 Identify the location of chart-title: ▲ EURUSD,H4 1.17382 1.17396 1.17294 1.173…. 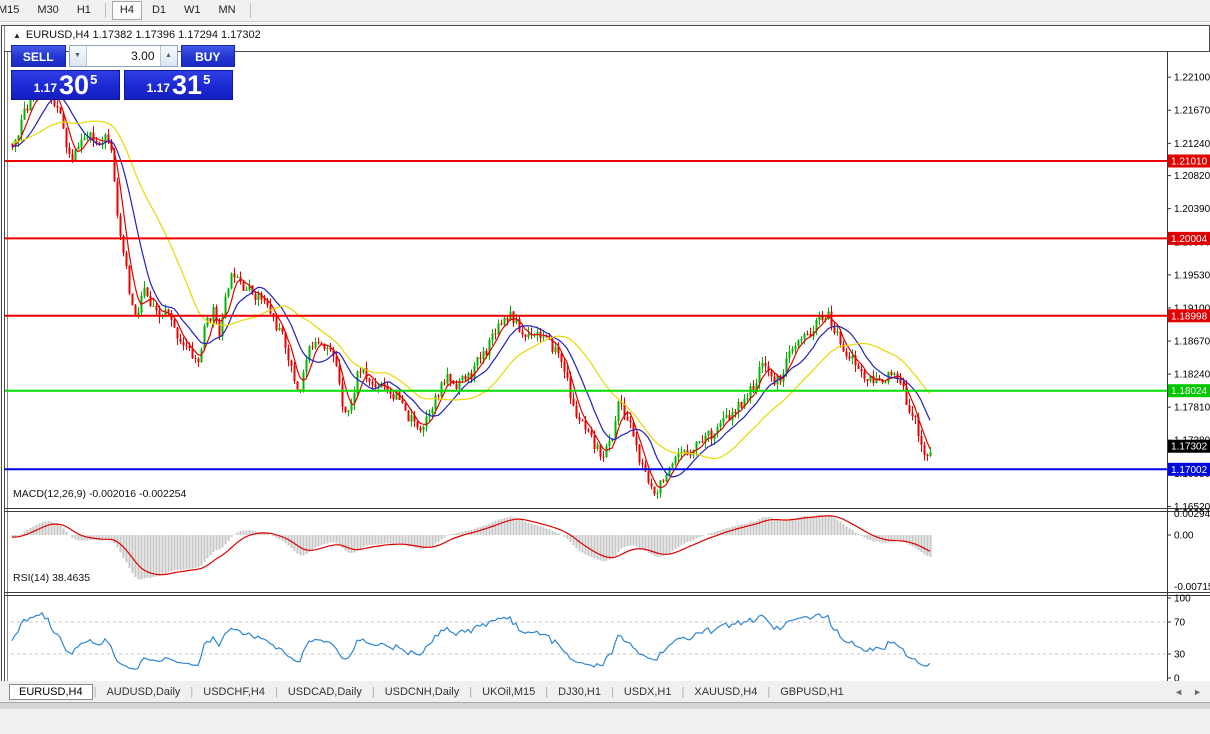
(137, 35).